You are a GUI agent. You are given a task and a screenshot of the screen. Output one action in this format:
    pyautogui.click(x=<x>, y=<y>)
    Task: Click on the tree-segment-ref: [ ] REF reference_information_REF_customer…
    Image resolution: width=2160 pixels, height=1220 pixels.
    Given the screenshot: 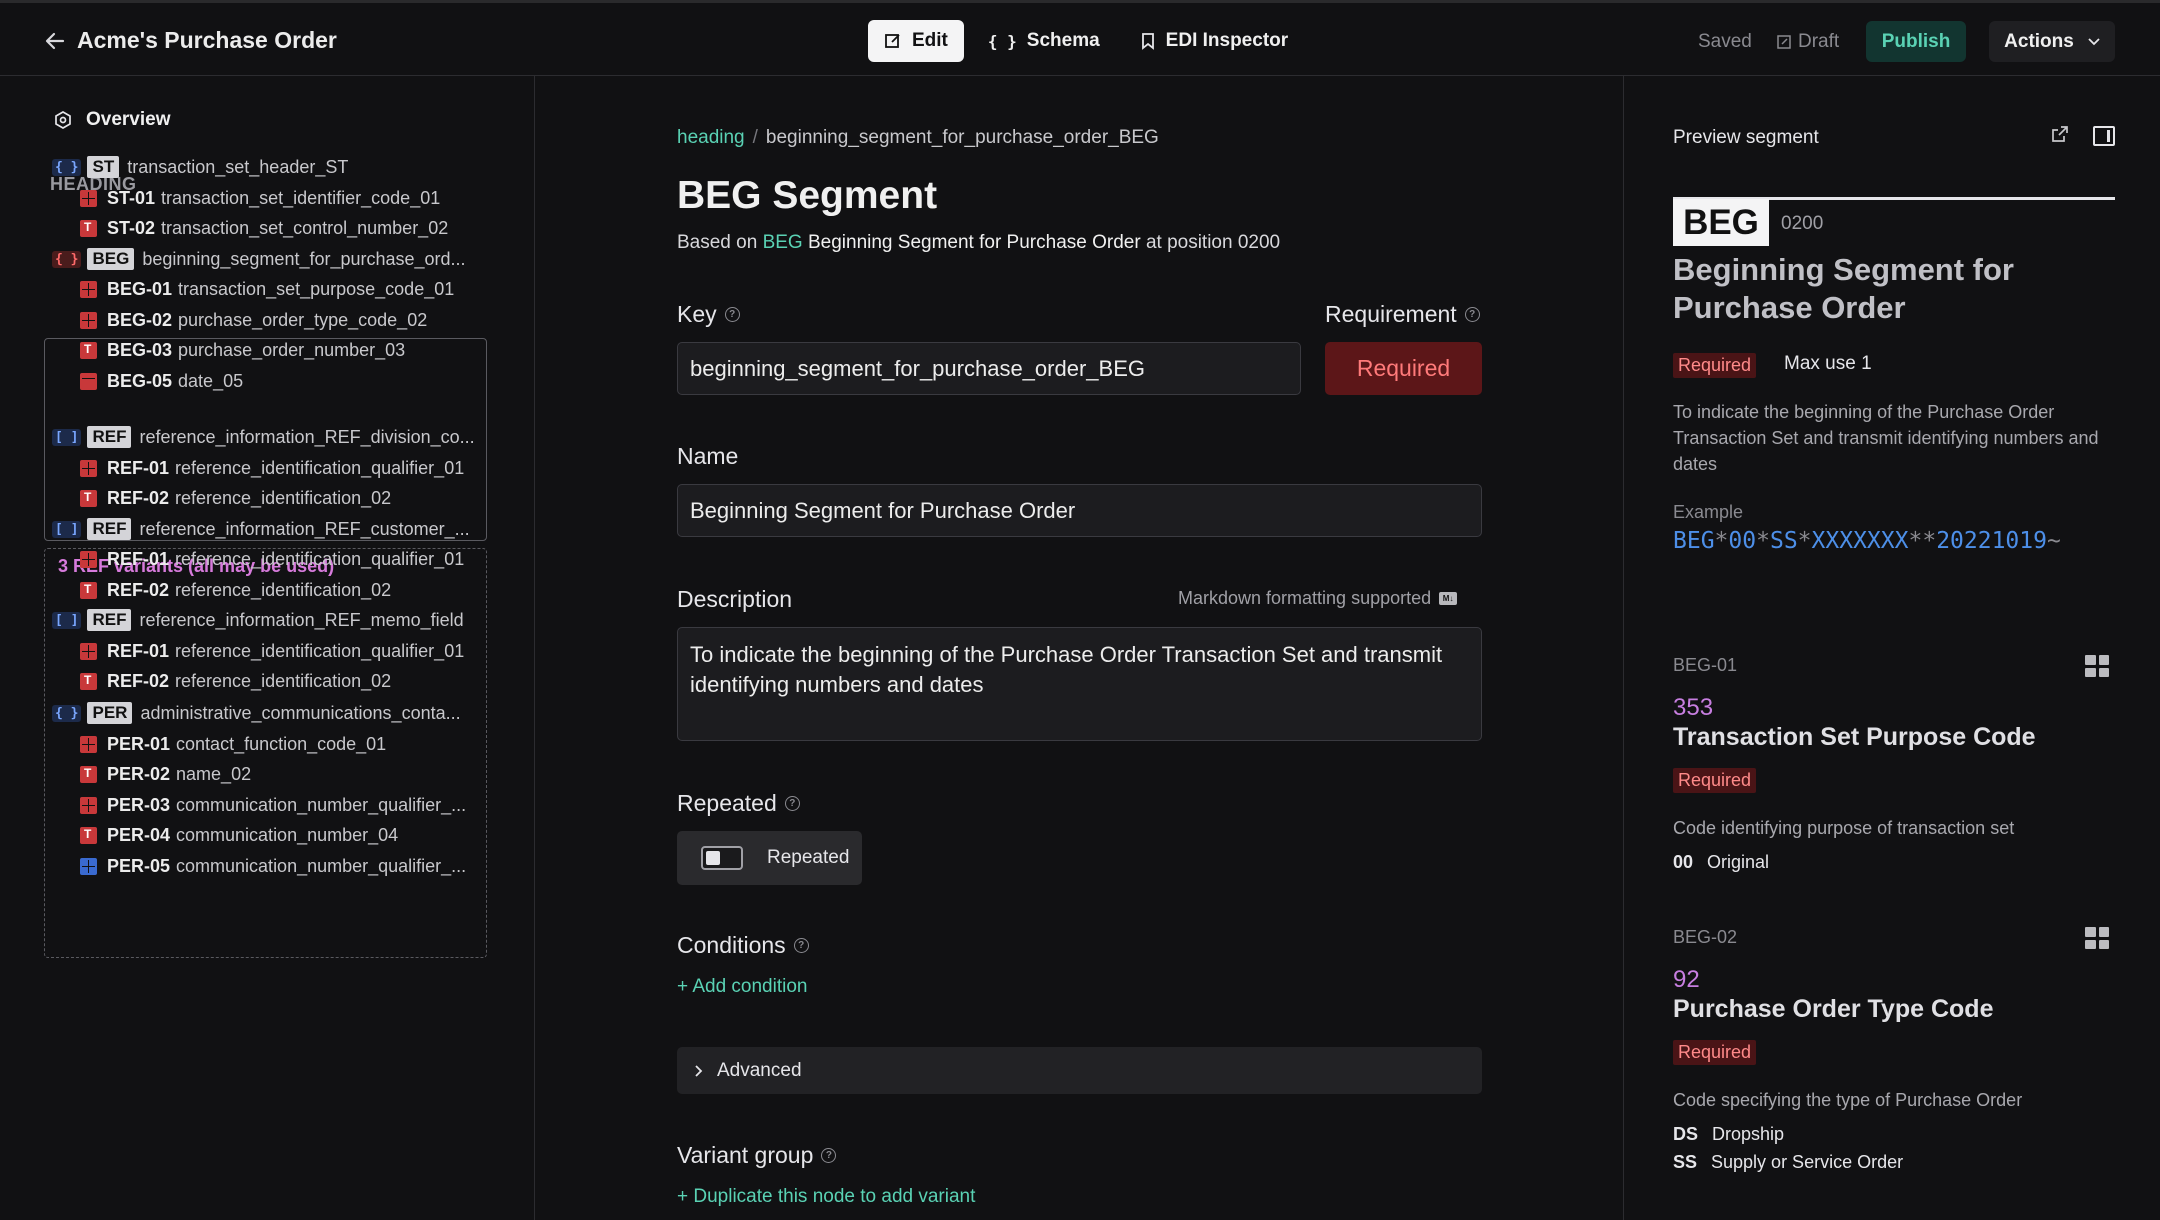 What is the action you would take?
    pyautogui.click(x=261, y=529)
    